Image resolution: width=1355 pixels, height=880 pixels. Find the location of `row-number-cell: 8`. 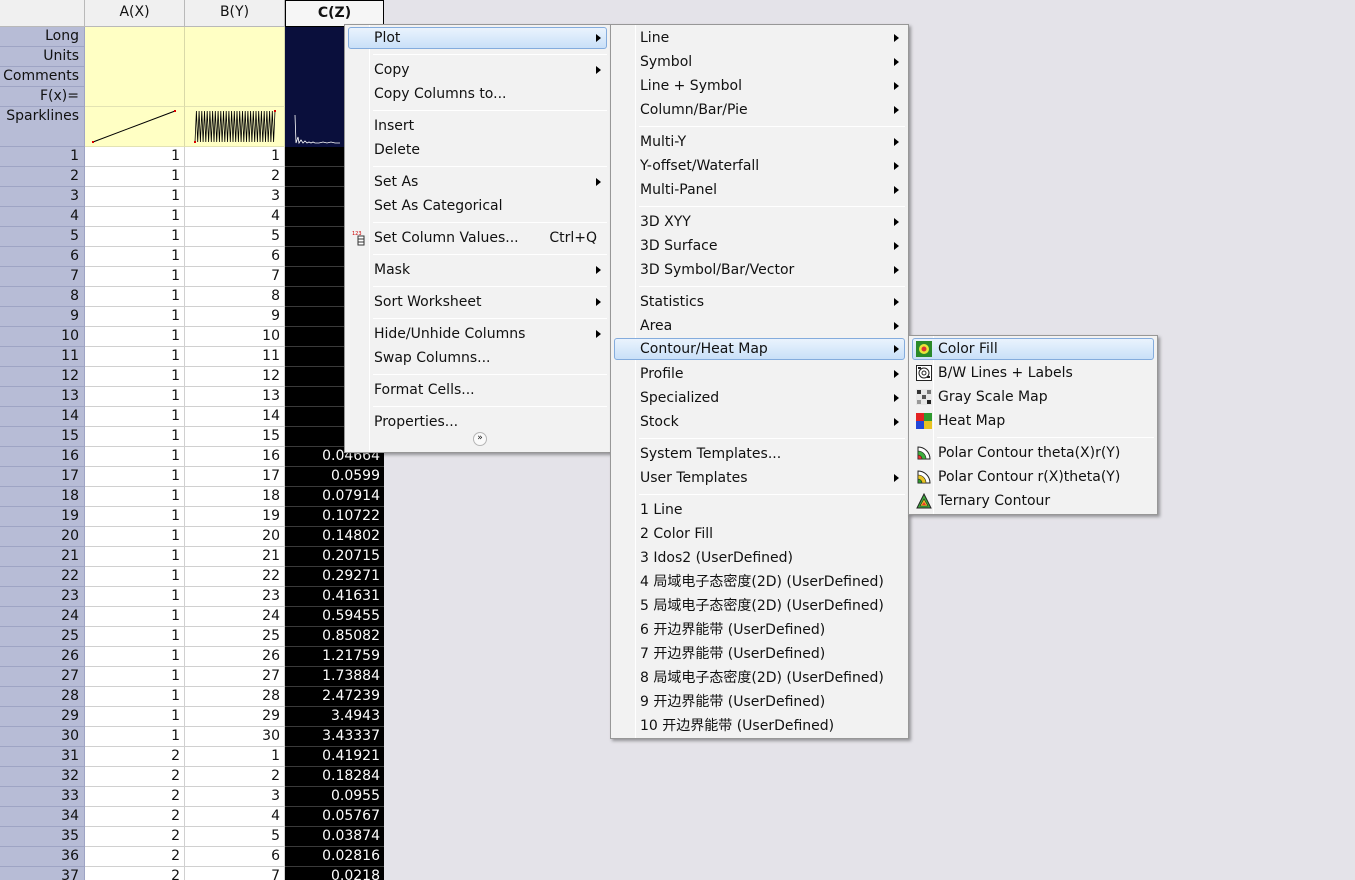

row-number-cell: 8 is located at coordinates (42, 297).